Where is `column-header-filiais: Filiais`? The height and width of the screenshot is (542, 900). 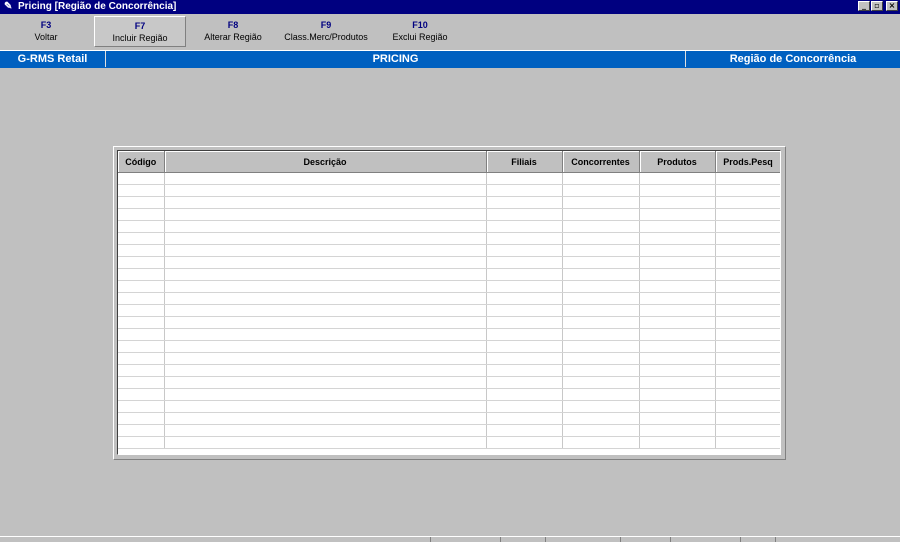 column-header-filiais: Filiais is located at coordinates (524, 162).